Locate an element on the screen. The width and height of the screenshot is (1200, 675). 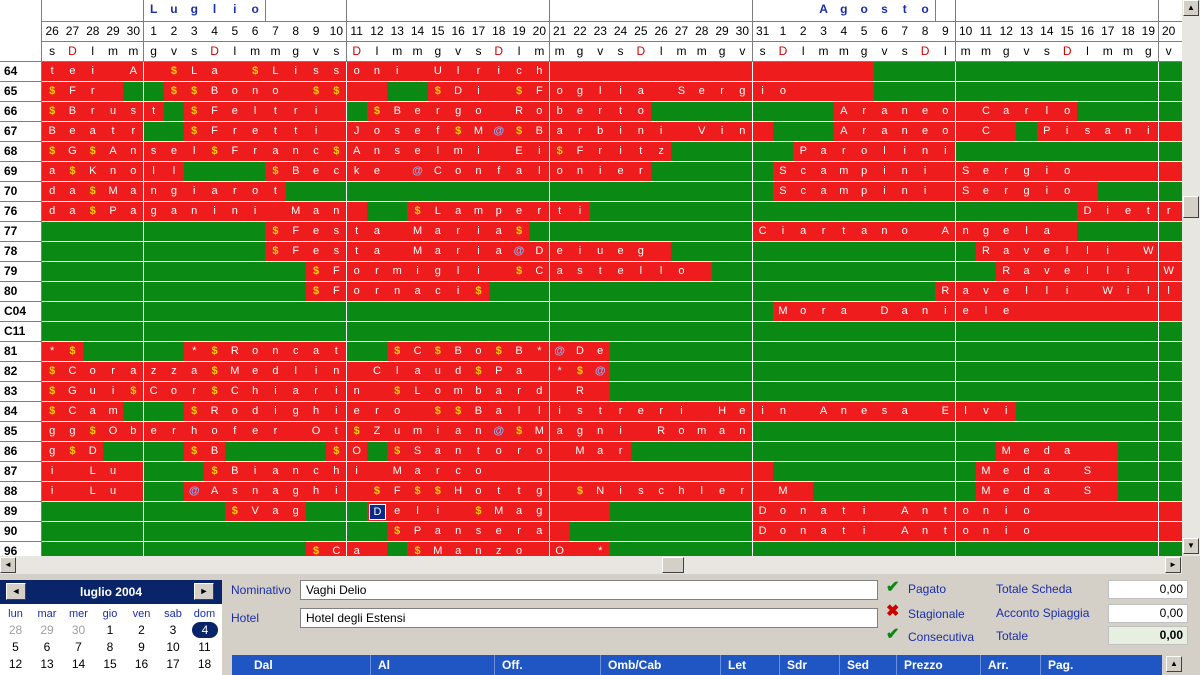
scroll-down-icon: ▼ is located at coordinates (1191, 546).